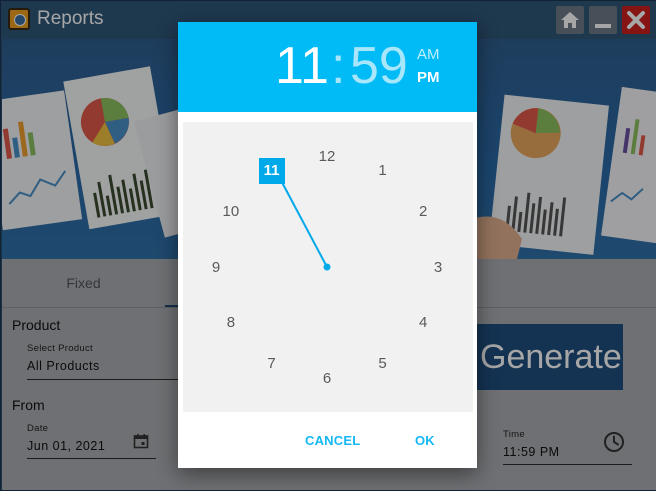 This screenshot has width=656, height=491. What do you see at coordinates (423, 212) in the screenshot?
I see `clock-number-2: 2` at bounding box center [423, 212].